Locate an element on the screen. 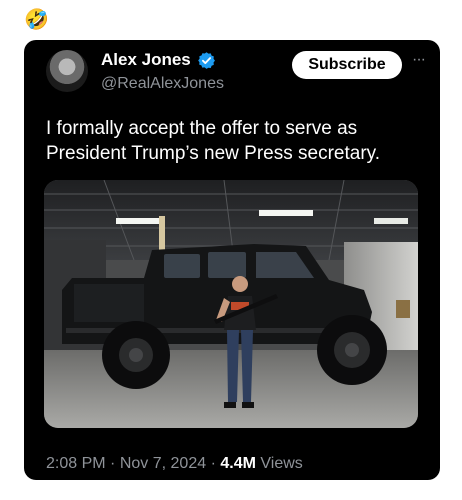  tweet-date: Nov 7, 2024 is located at coordinates (163, 463).